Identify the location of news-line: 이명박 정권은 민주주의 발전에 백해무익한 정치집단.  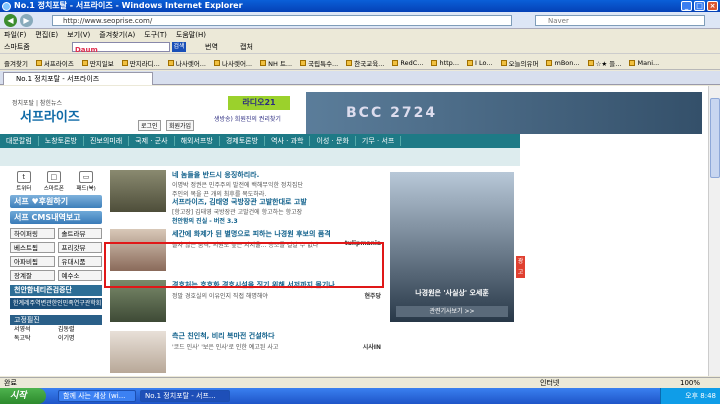
(237, 184).